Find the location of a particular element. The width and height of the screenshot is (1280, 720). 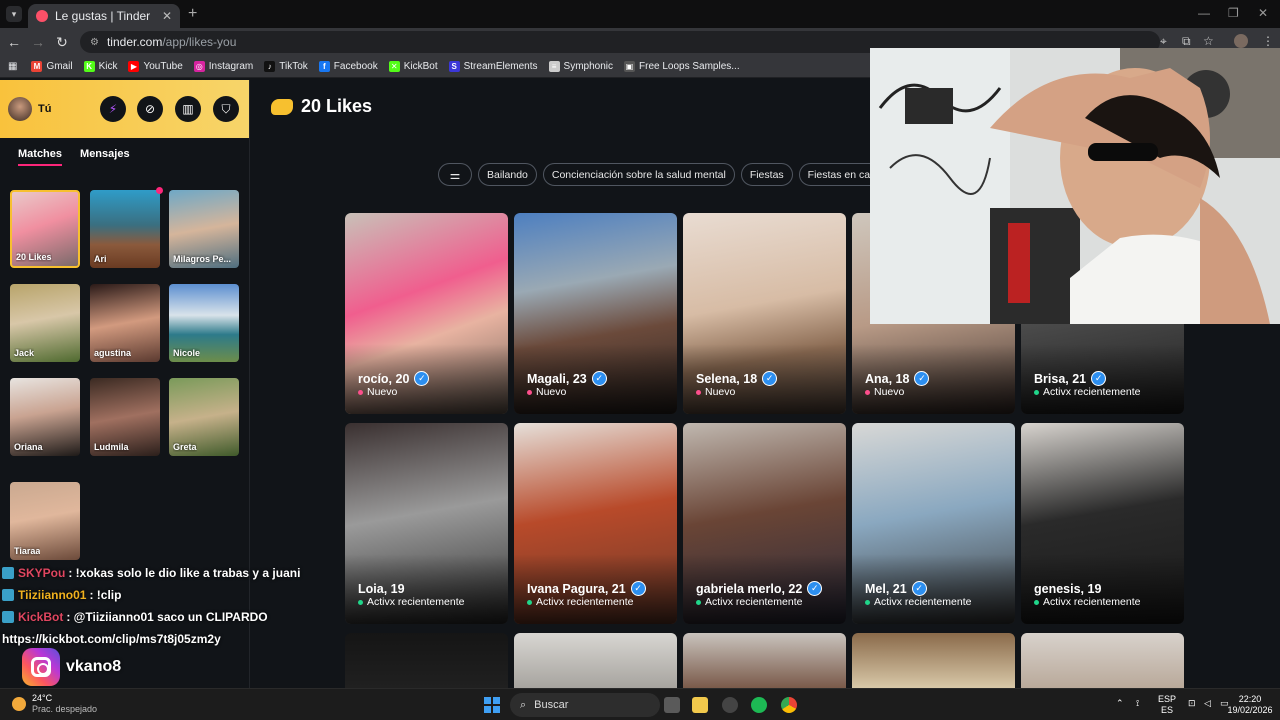

site-info-icon: ⚙ is located at coordinates (94, 42).